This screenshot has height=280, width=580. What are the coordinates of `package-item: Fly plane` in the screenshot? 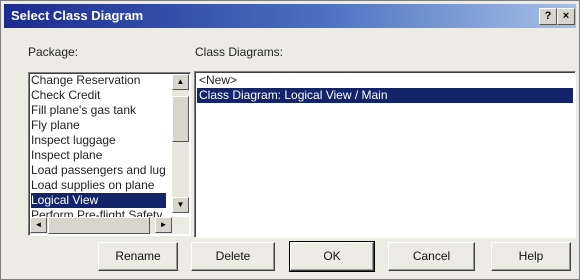 It's located at (98, 125).